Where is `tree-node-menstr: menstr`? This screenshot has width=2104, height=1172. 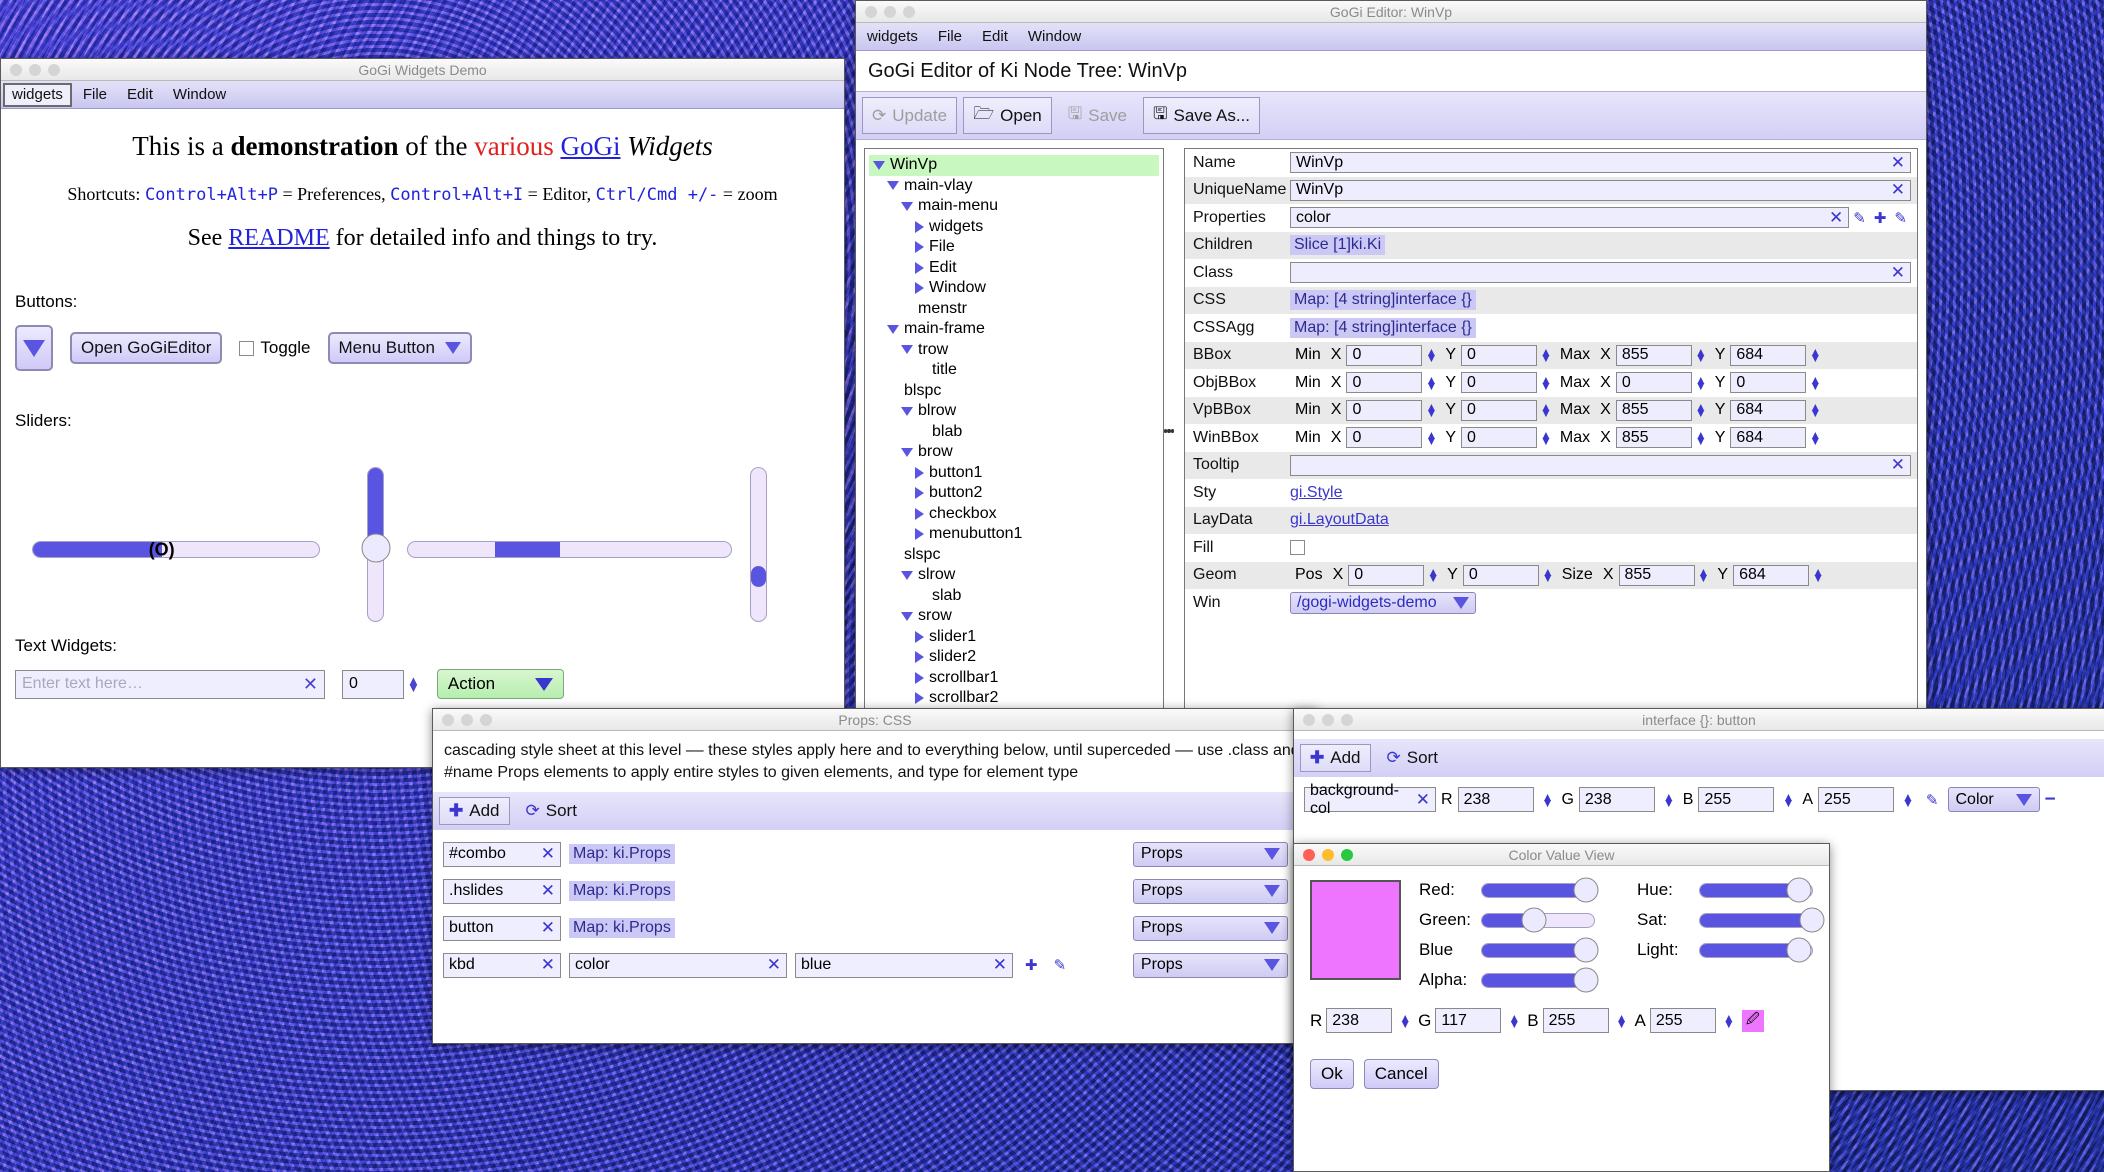 tree-node-menstr: menstr is located at coordinates (1014, 309).